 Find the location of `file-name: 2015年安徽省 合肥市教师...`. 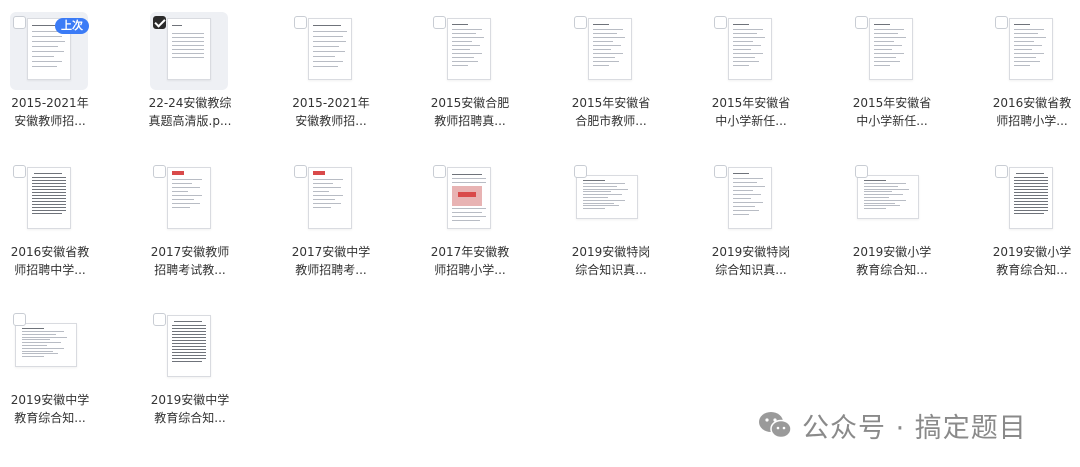

file-name: 2015年安徽省 合肥市教师... is located at coordinates (611, 112).